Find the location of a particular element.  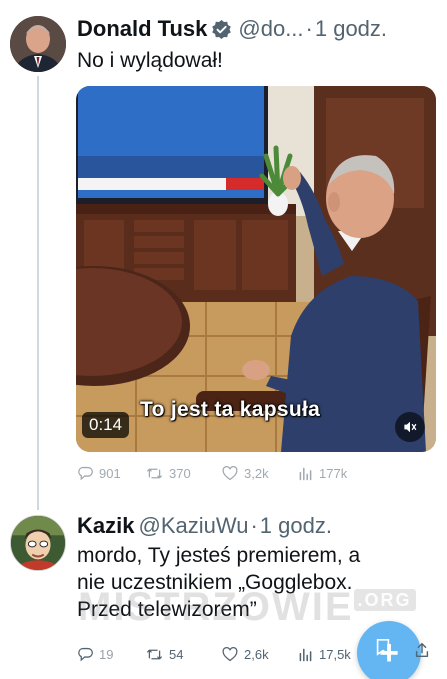

avatar-donald-tusk is located at coordinates (38, 44).